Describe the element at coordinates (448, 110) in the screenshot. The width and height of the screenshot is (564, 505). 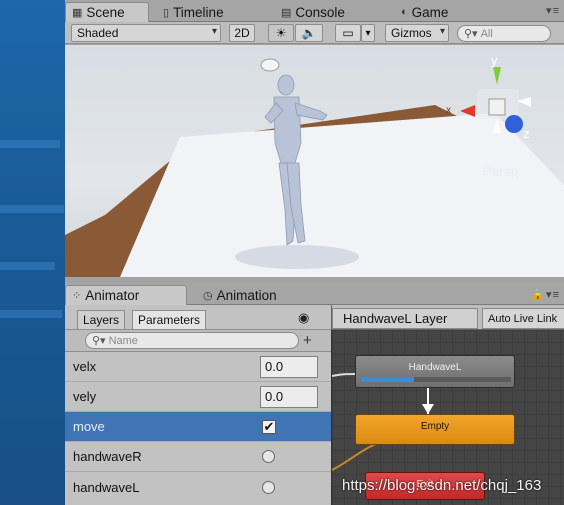
I see `gizmo-x-label: x` at that location.